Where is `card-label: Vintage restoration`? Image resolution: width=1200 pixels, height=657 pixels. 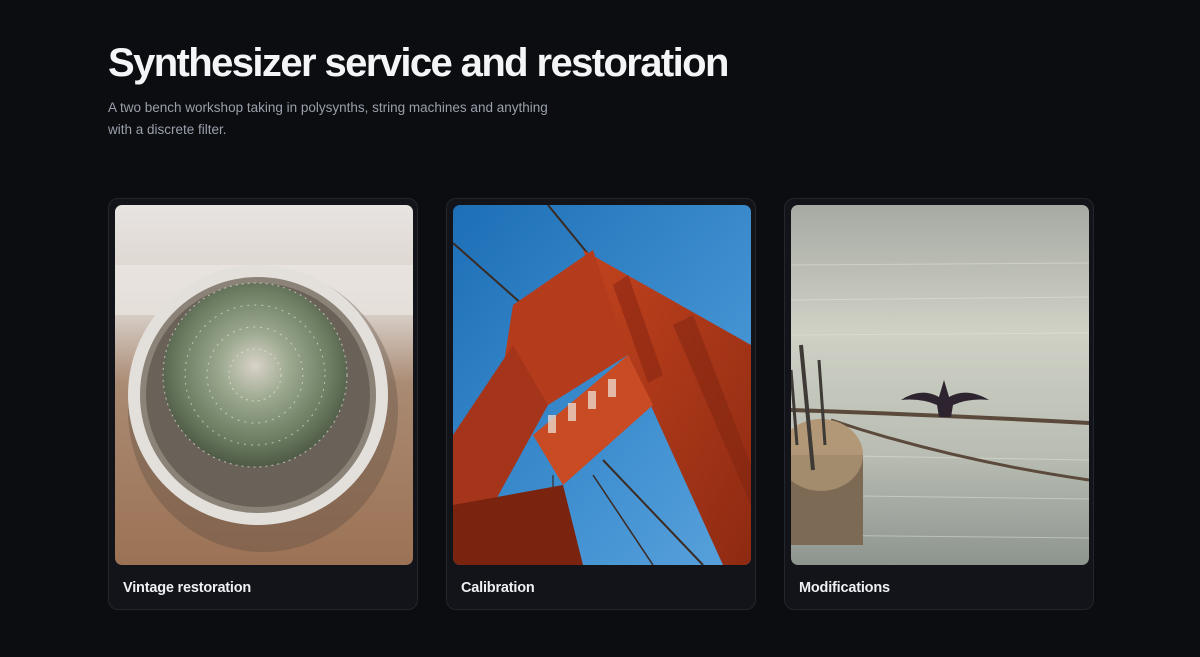
card-label: Vintage restoration is located at coordinates (187, 588).